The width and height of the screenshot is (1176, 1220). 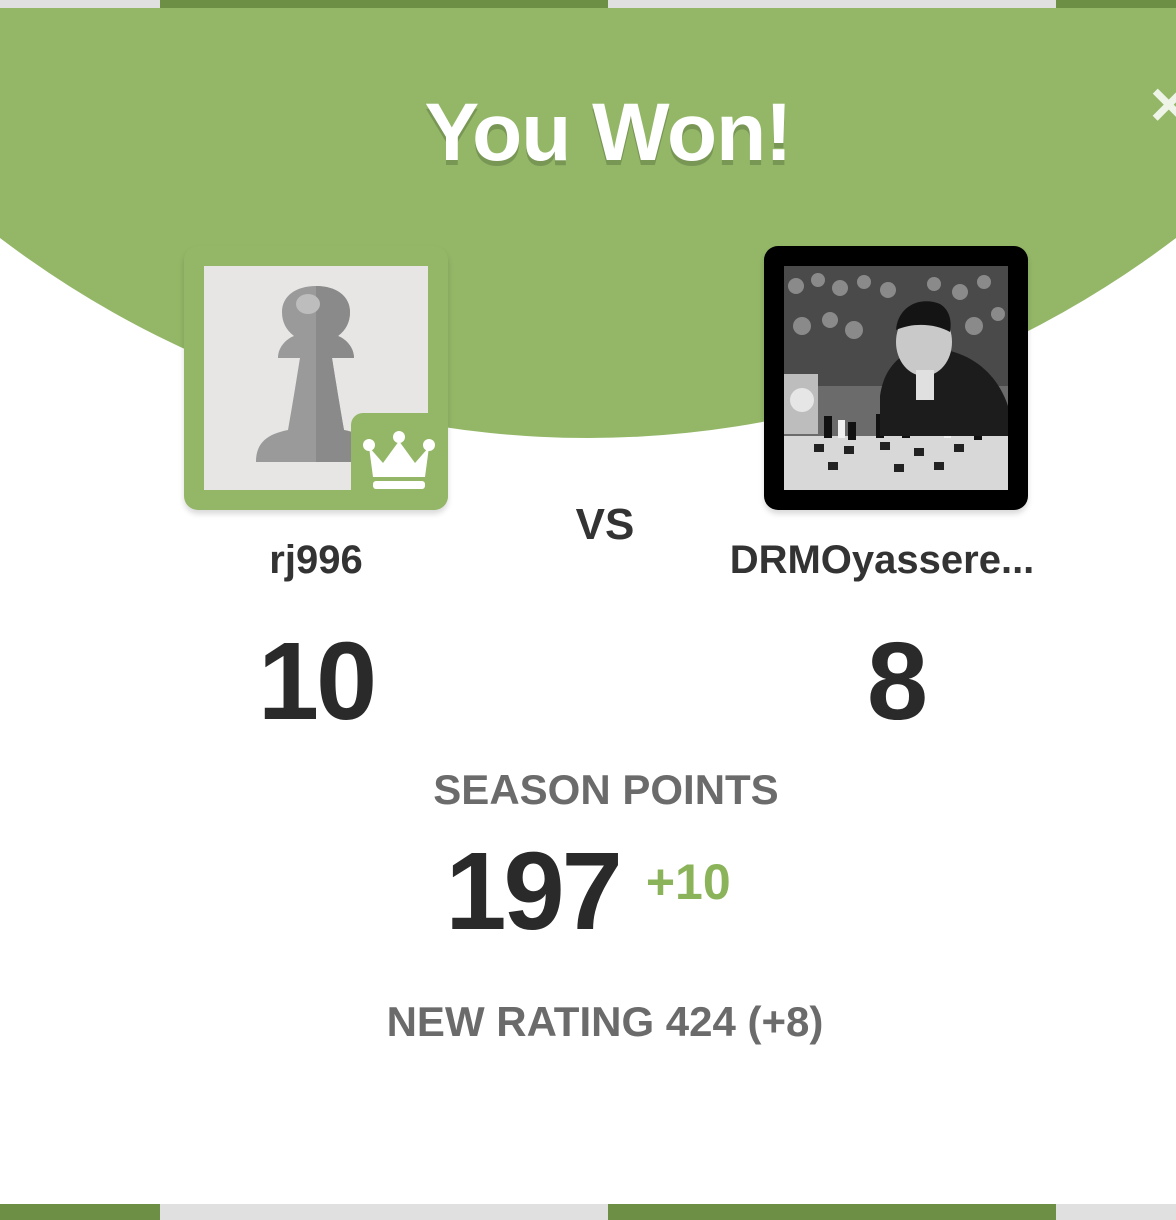 I want to click on board-strip-bottom, so click(x=588, y=1212).